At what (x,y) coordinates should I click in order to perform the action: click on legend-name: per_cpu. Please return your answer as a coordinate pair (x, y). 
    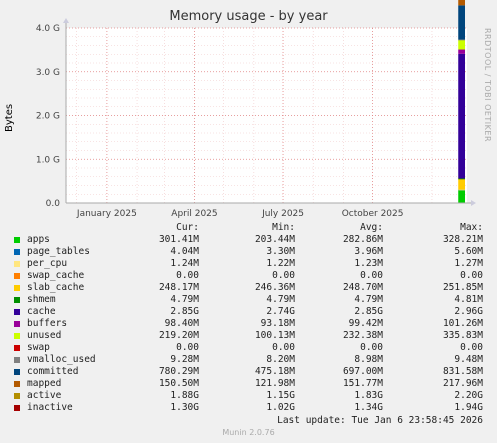
    Looking at the image, I should click on (47, 263).